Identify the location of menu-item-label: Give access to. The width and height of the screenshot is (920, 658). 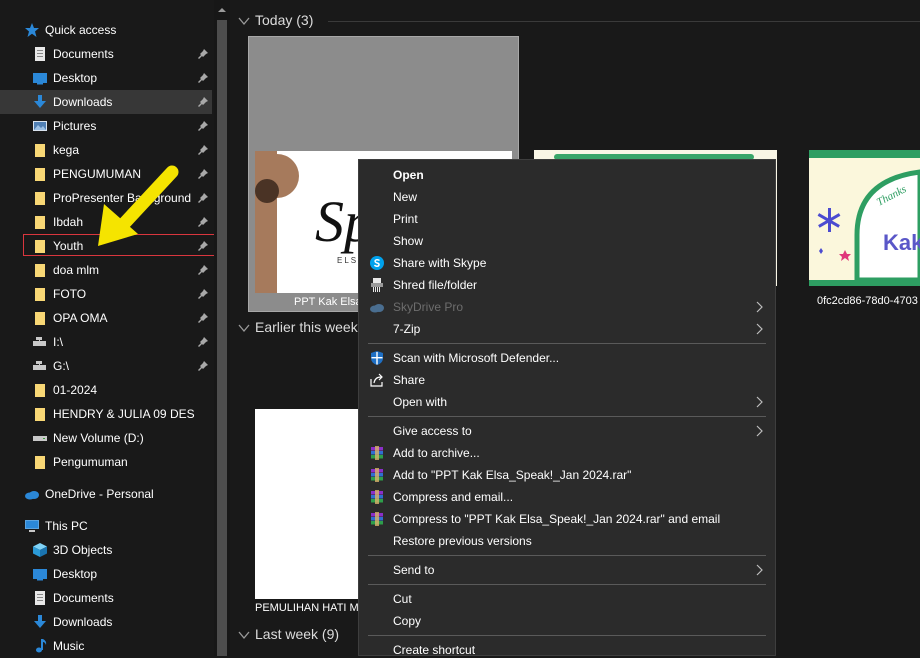
(432, 431).